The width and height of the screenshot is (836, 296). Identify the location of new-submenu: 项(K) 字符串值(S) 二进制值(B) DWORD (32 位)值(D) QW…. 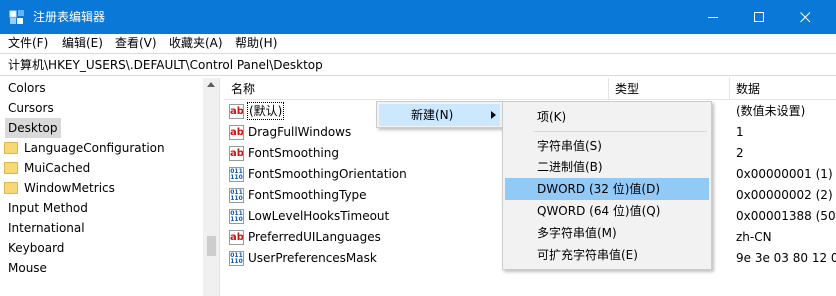
(607, 185).